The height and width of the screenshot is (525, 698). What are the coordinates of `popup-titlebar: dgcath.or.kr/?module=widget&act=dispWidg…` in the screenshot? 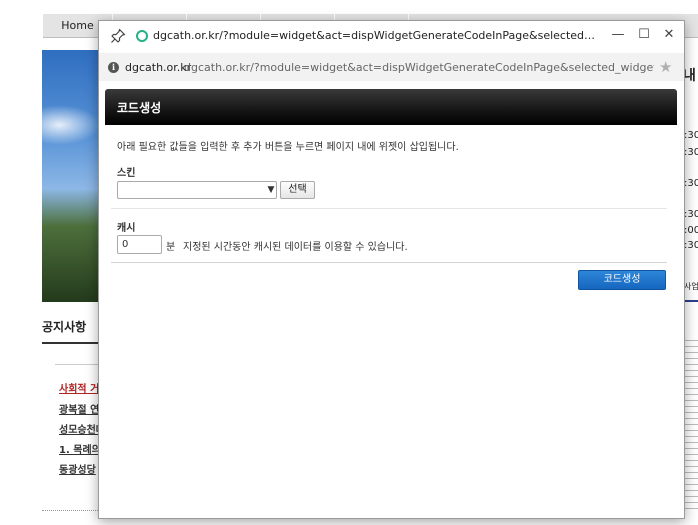 It's located at (391, 36).